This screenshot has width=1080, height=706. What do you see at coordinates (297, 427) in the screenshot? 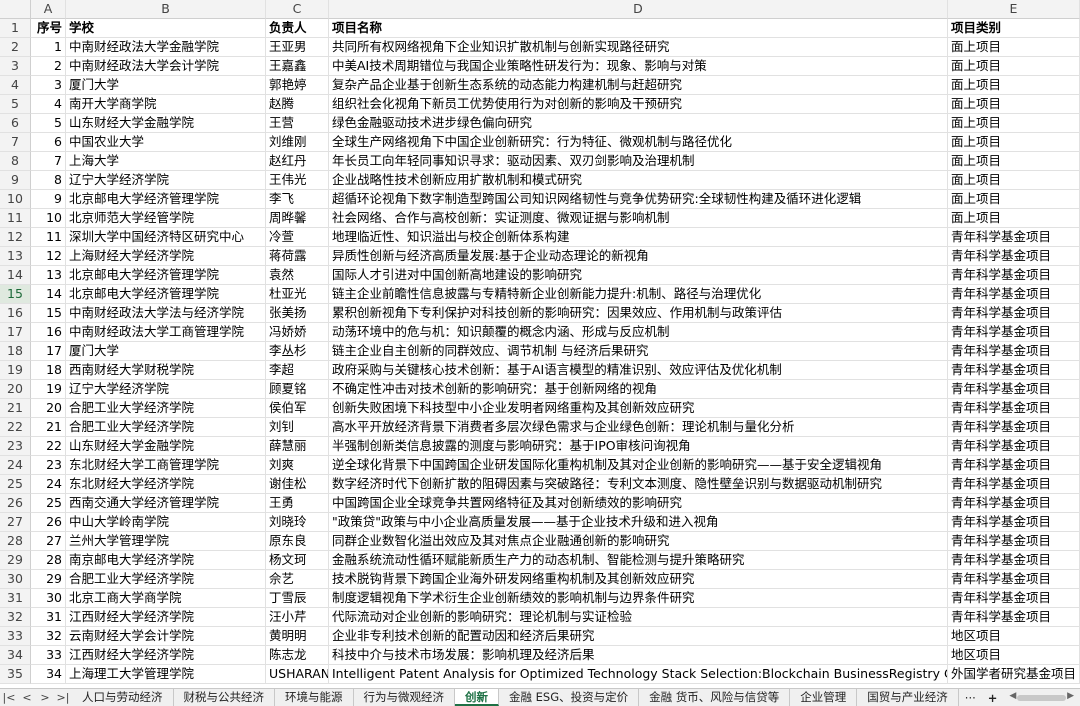
I see `cell-leader: 刘钊` at bounding box center [297, 427].